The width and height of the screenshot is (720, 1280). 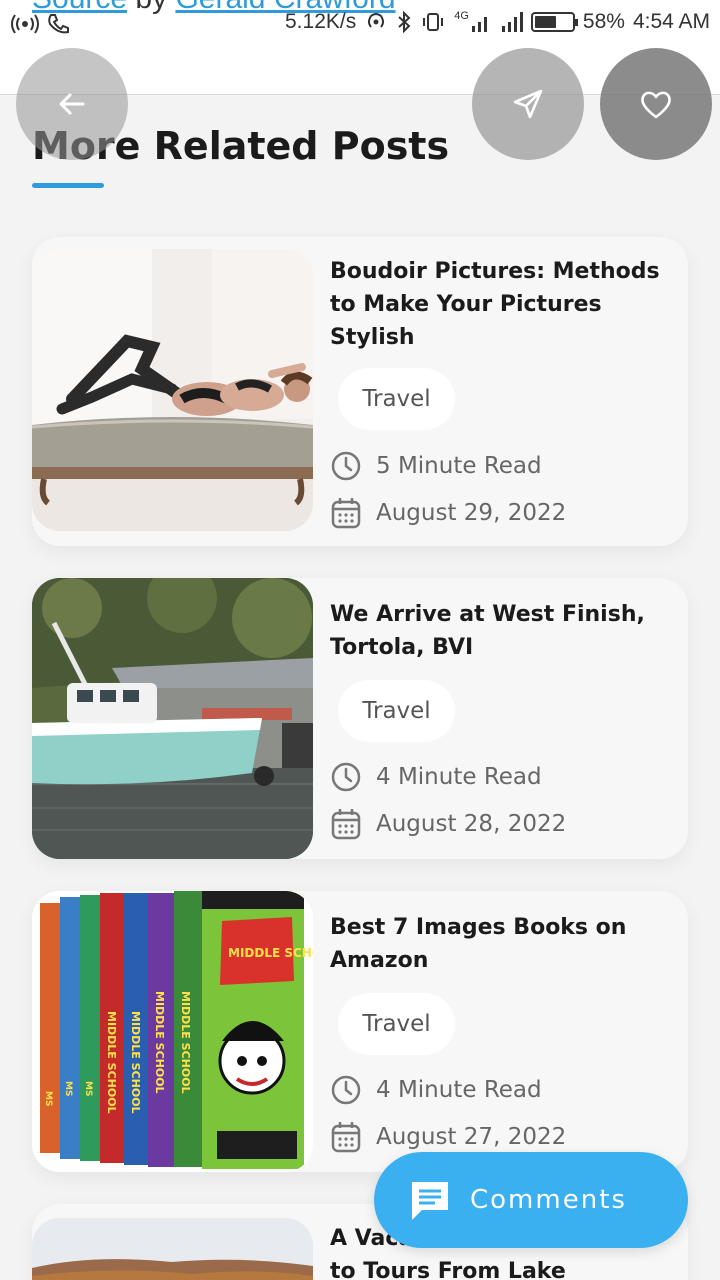 What do you see at coordinates (459, 466) in the screenshot?
I see `read-time-text: 5 Minute Read` at bounding box center [459, 466].